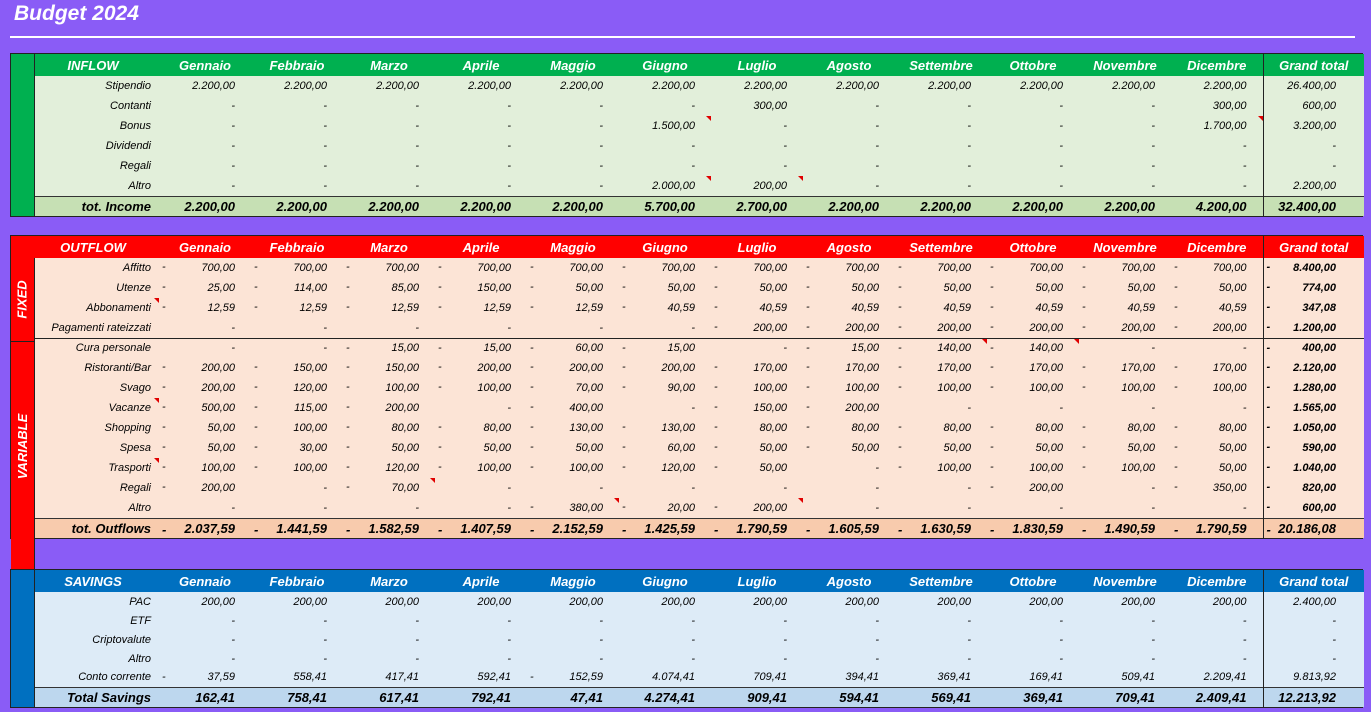 The image size is (1371, 712). I want to click on value-cell: 394,41, so click(849, 677).